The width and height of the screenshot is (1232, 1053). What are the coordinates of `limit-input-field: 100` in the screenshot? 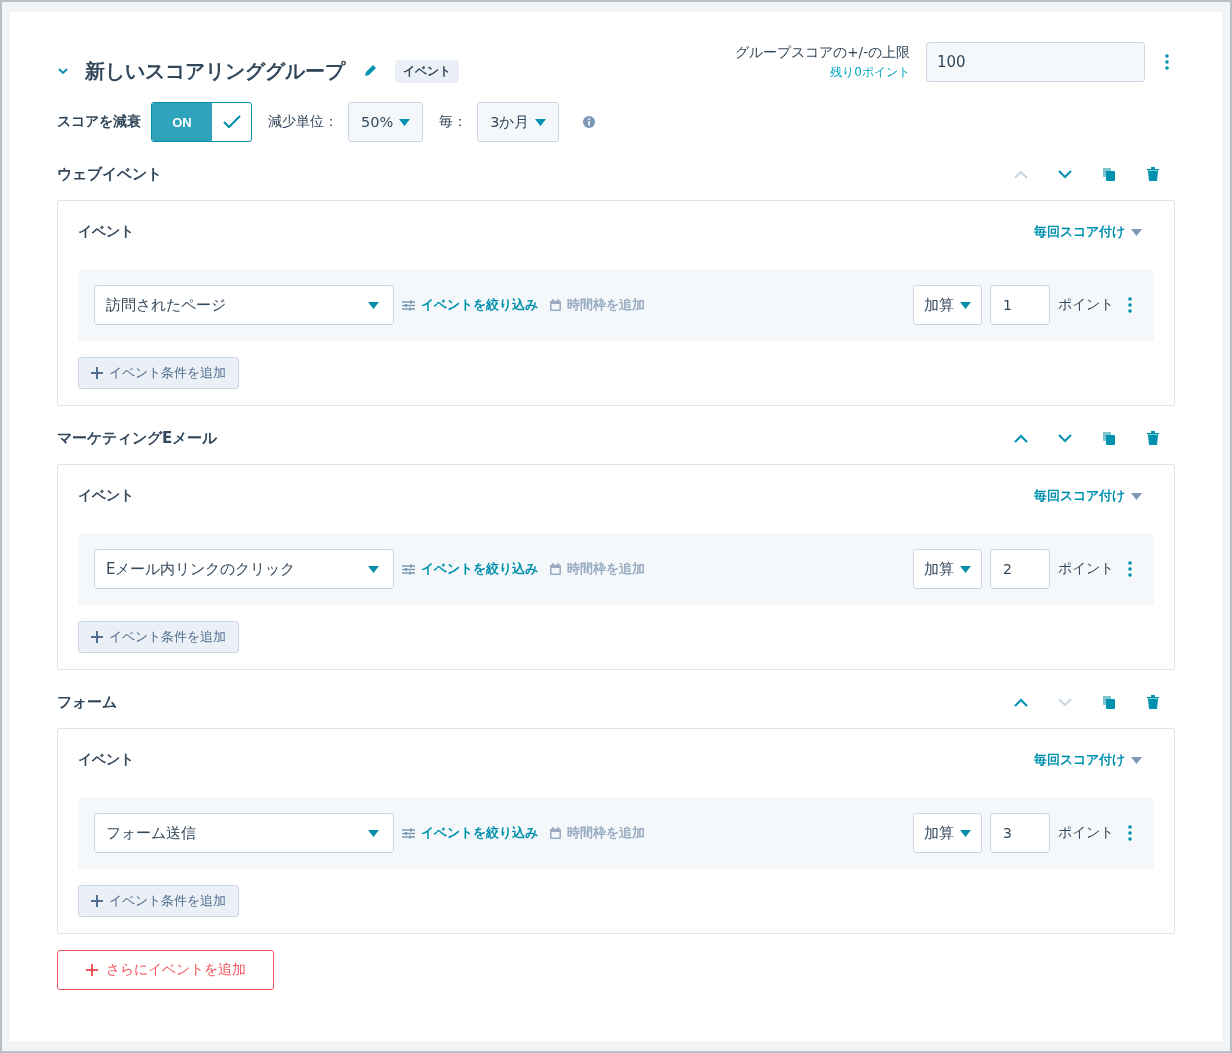 It's located at (1035, 62).